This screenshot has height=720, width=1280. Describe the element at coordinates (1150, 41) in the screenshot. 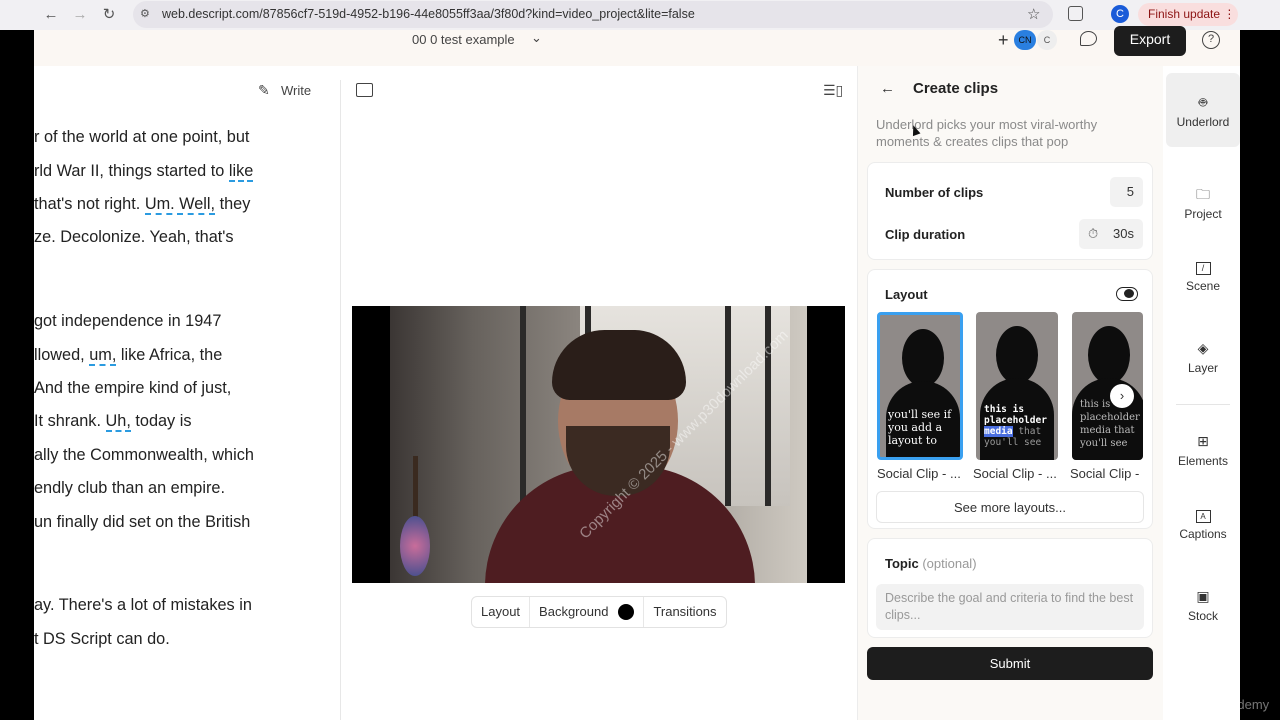

I see `export-button: Export` at that location.